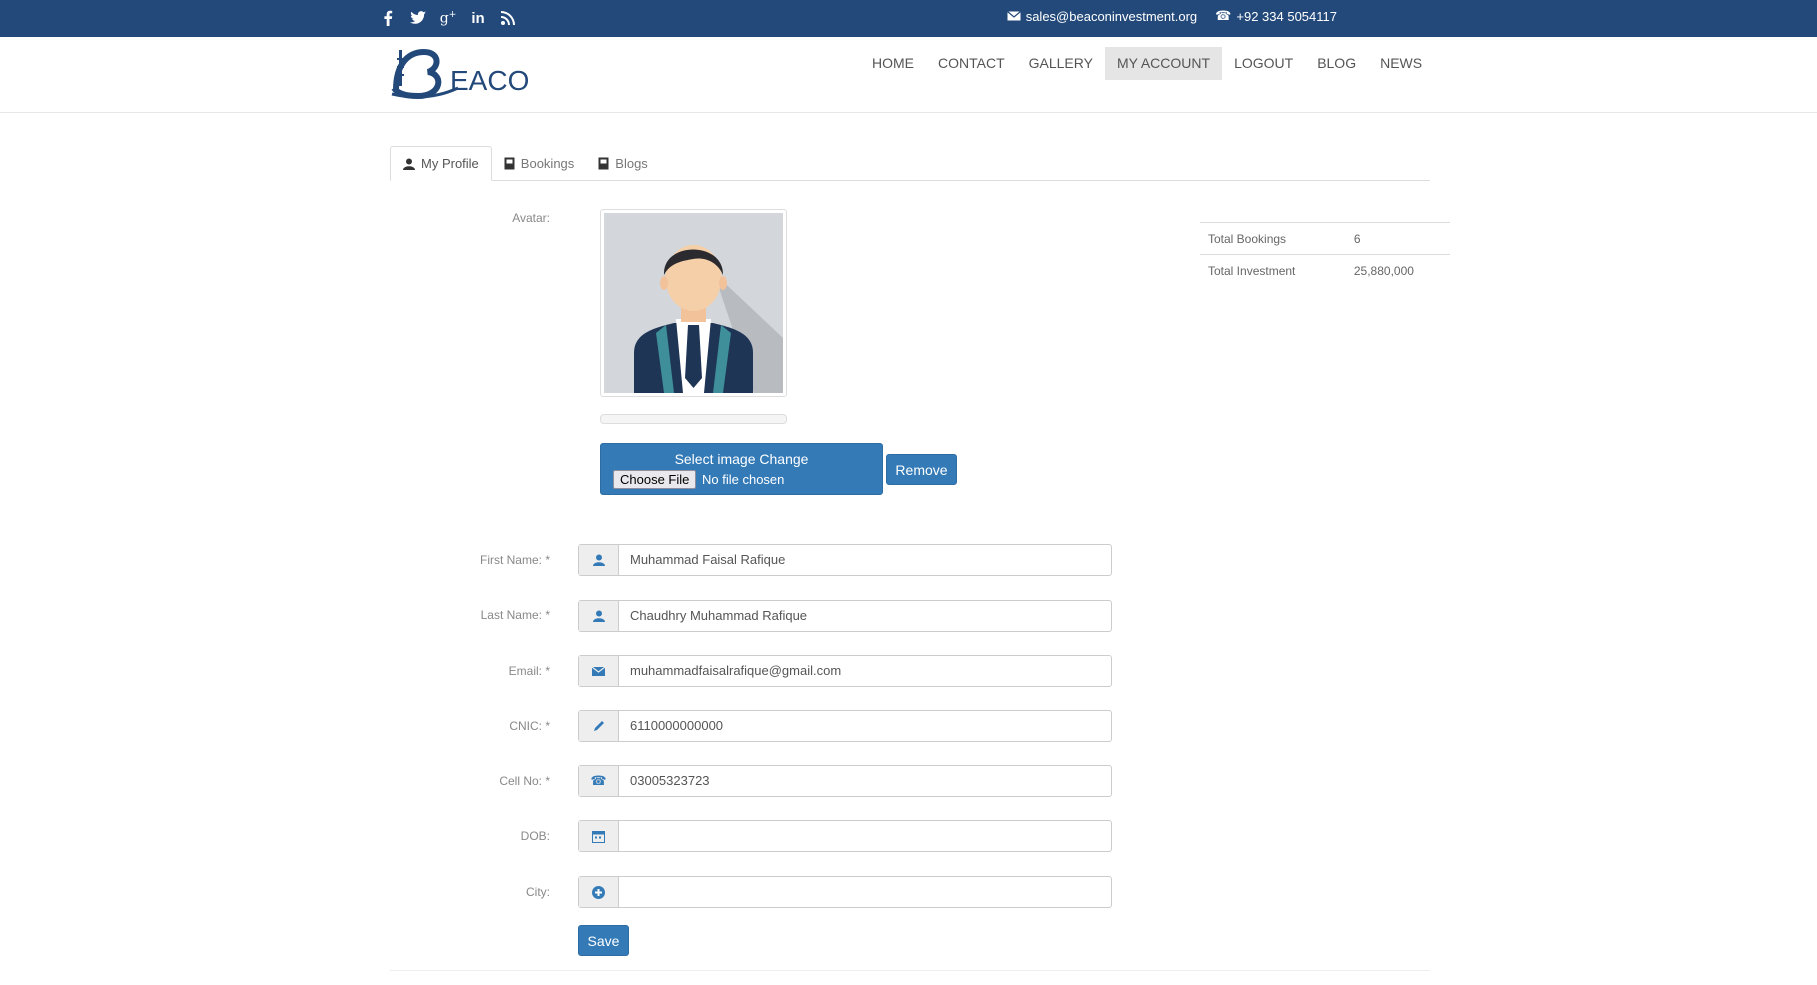 The width and height of the screenshot is (1817, 985). I want to click on nav-contact: CONTACT, so click(971, 63).